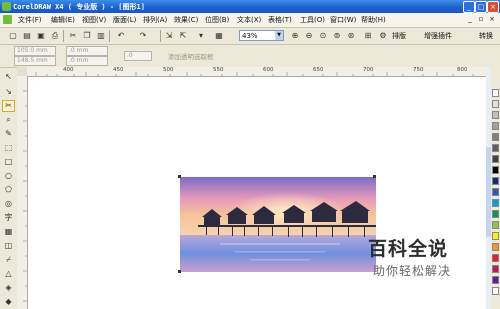 The height and width of the screenshot is (309, 500). I want to click on menu-text: 文本(X), so click(249, 20).